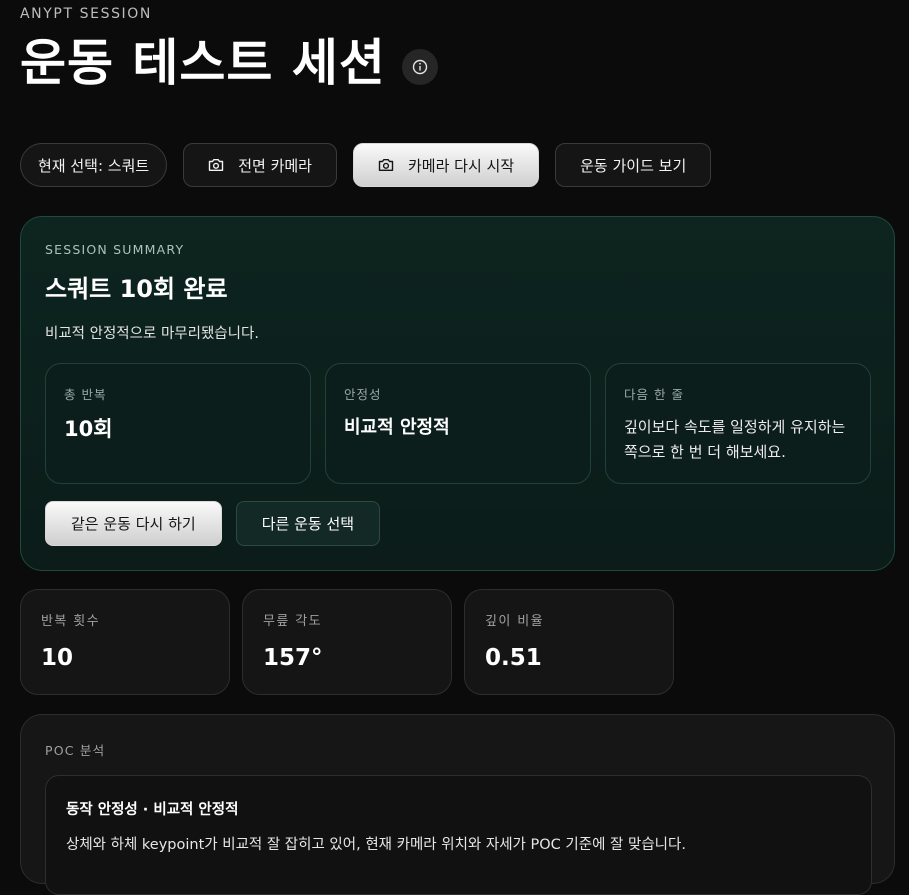  I want to click on front-camera-button: 전면 카메라, so click(260, 165).